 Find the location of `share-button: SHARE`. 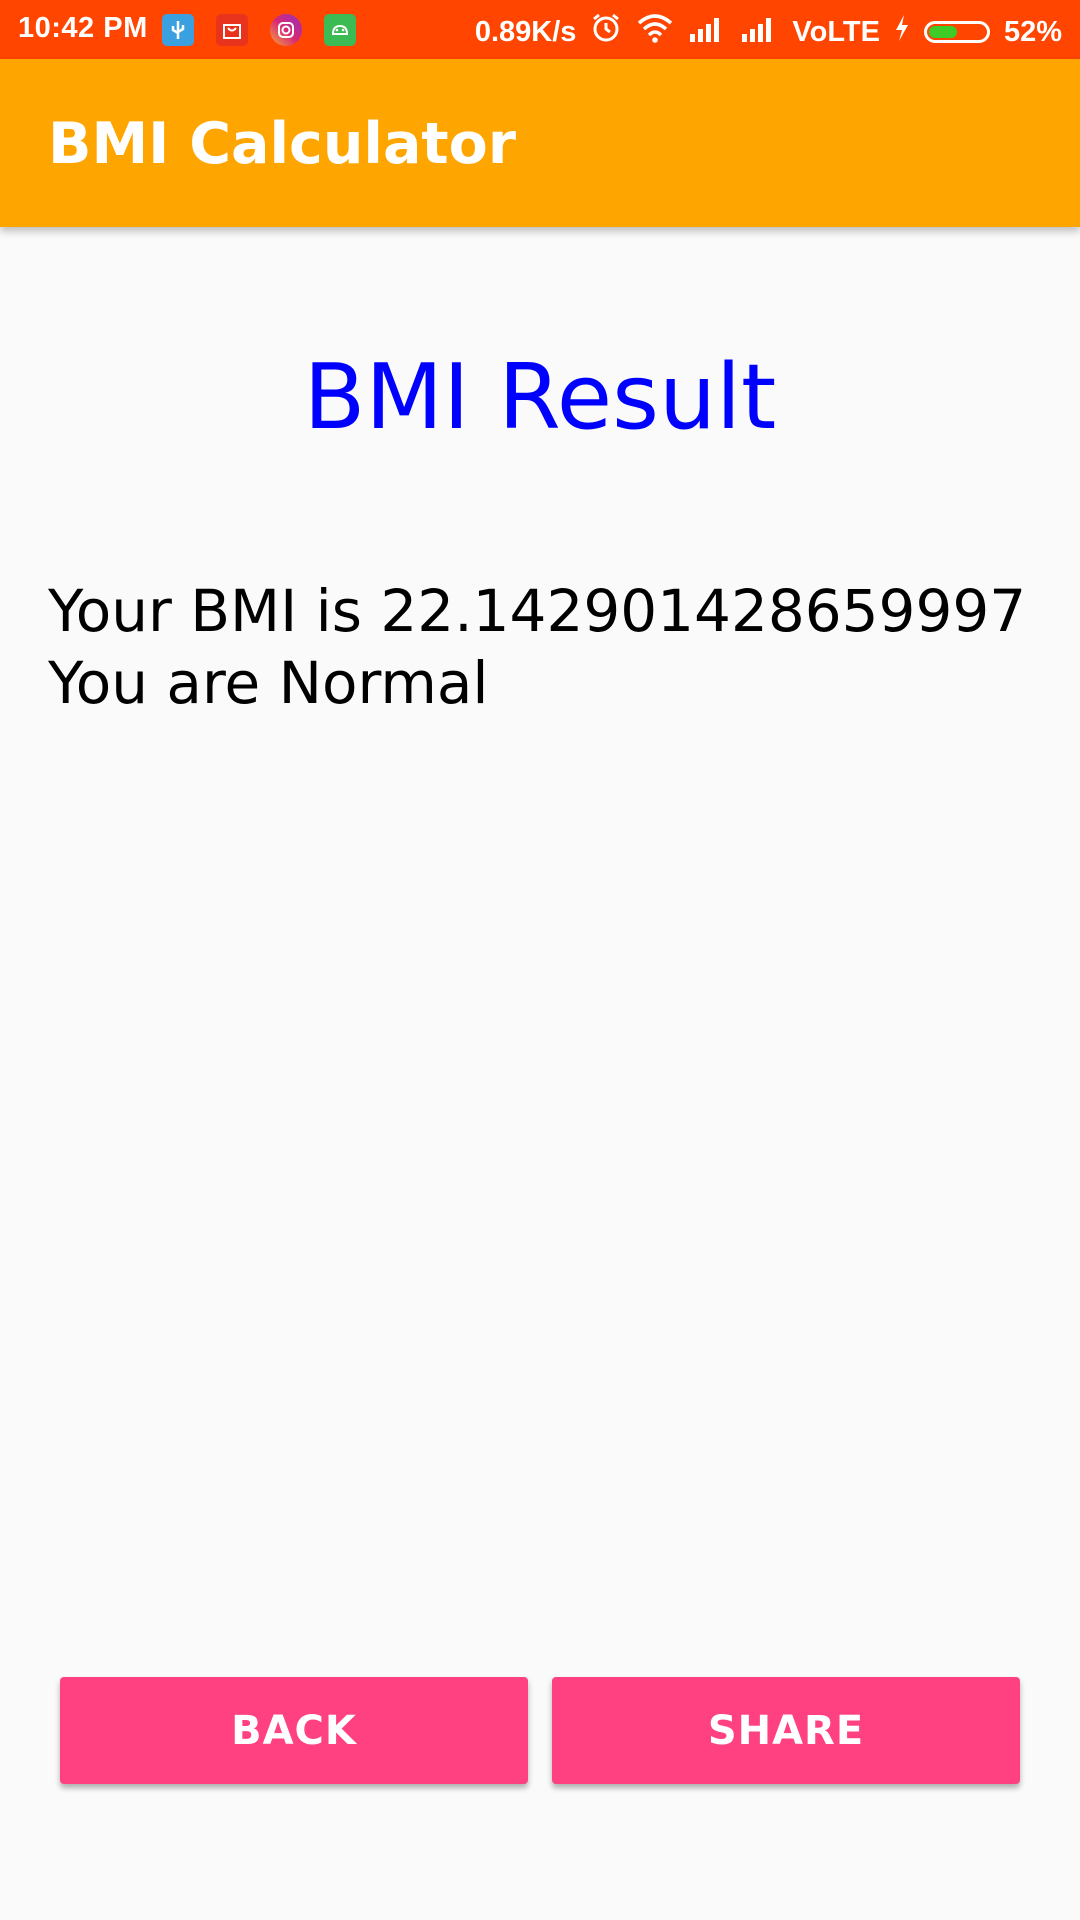

share-button: SHARE is located at coordinates (786, 1730).